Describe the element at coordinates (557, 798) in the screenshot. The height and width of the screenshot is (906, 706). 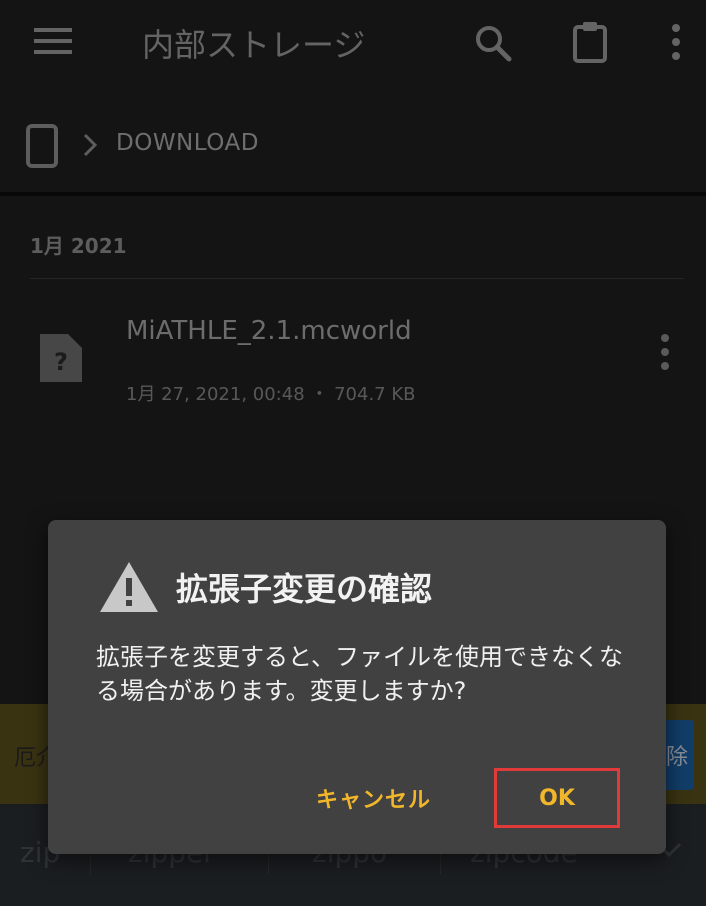
I see `ok-button: OK` at that location.